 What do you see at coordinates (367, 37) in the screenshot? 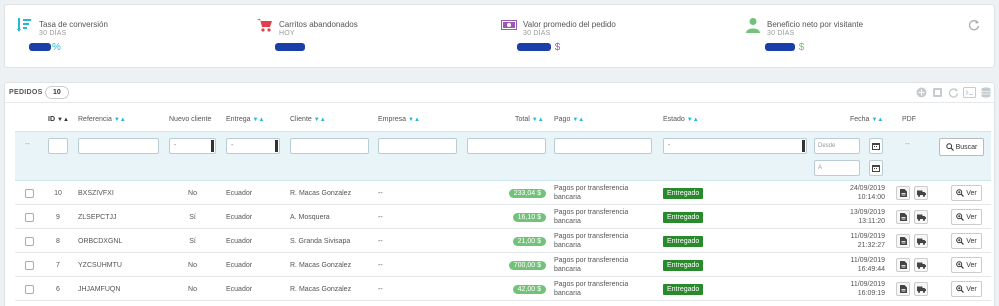
I see `kpi-abandoned-carts: Carritos abandonados HOY` at bounding box center [367, 37].